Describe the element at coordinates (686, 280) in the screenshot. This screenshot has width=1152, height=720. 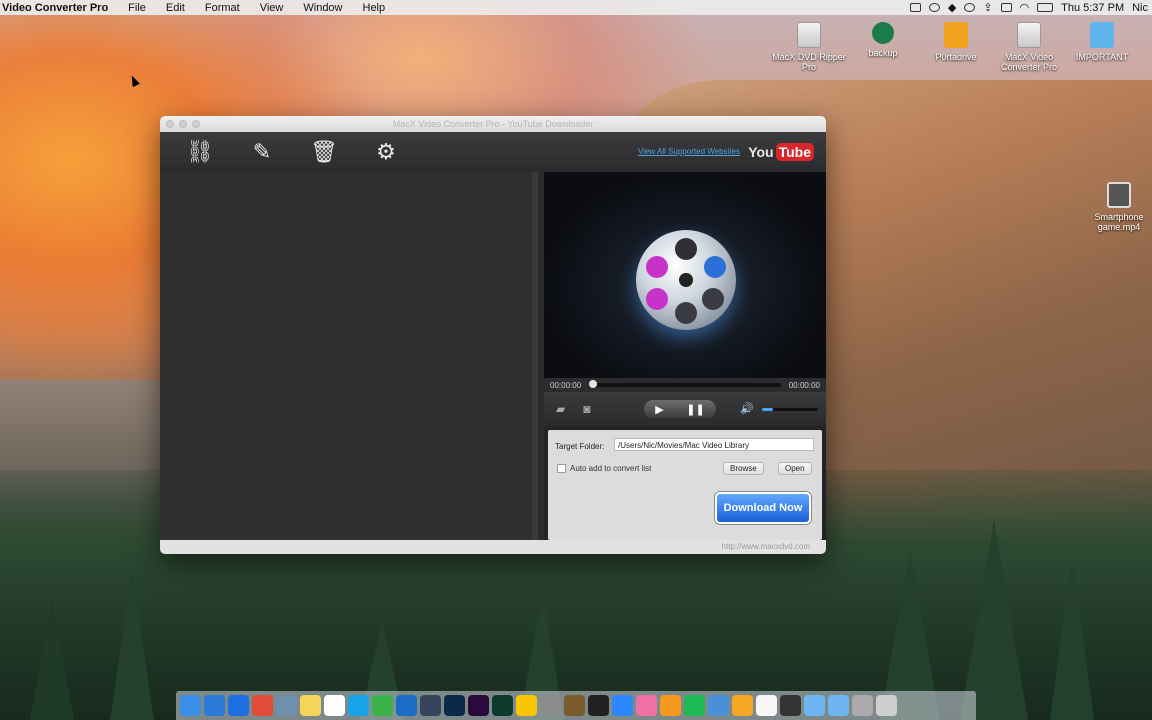
I see `film-reel-logo-icon` at that location.